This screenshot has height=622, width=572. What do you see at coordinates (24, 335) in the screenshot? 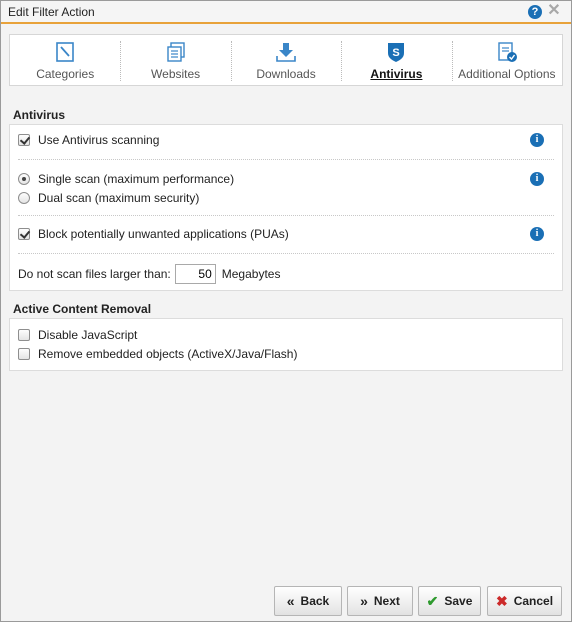
I see `disable-js-checkbox` at bounding box center [24, 335].